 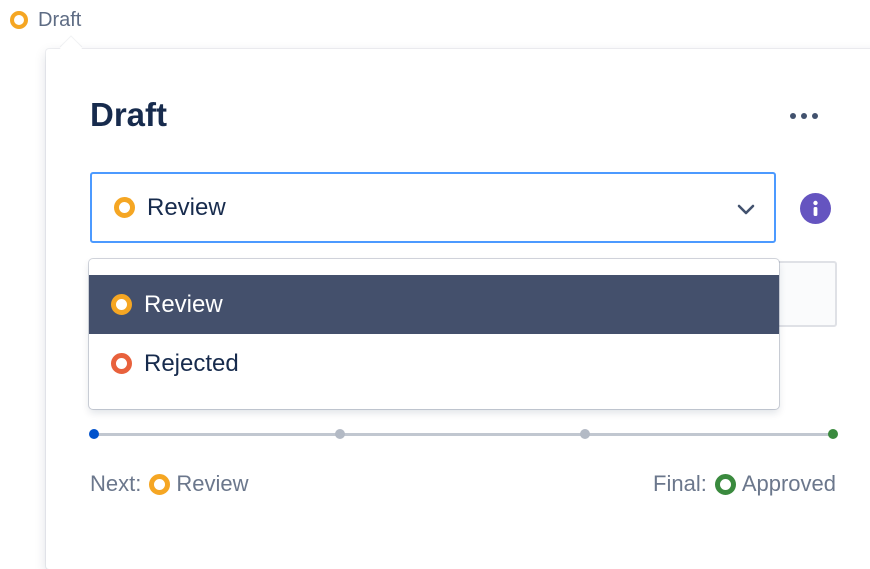 I want to click on menu-option-label: Rejected, so click(x=191, y=363).